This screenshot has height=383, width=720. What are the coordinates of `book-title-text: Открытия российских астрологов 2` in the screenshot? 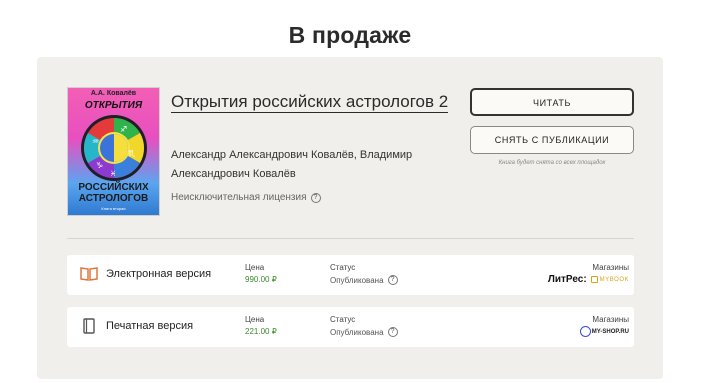 It's located at (310, 102).